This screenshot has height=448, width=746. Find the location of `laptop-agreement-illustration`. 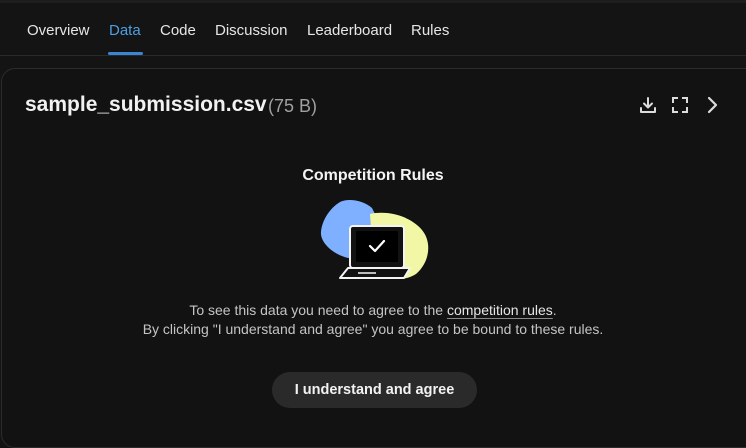

laptop-agreement-illustration is located at coordinates (374, 239).